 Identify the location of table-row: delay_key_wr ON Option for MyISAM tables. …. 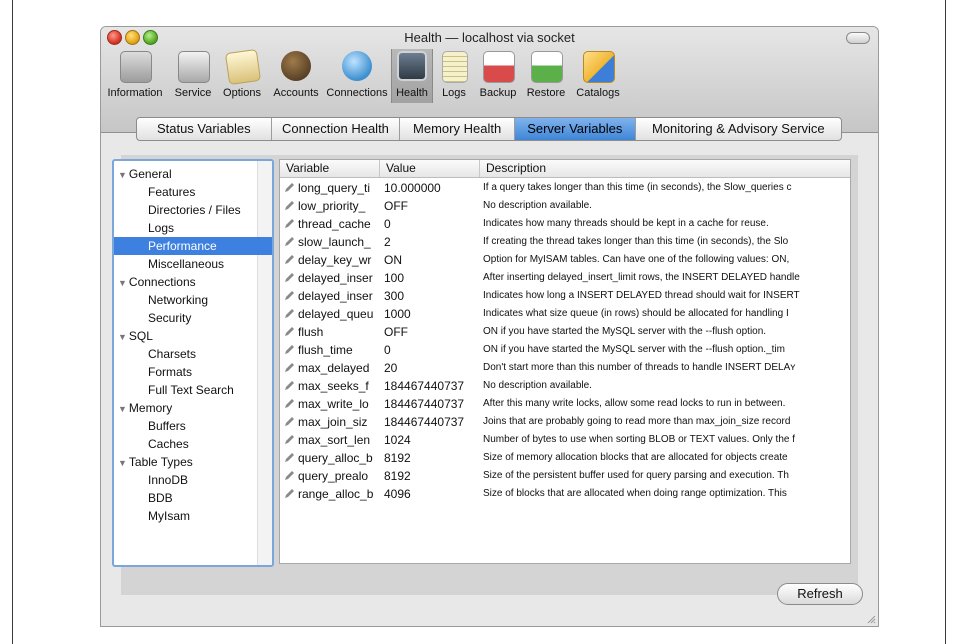
(565, 260).